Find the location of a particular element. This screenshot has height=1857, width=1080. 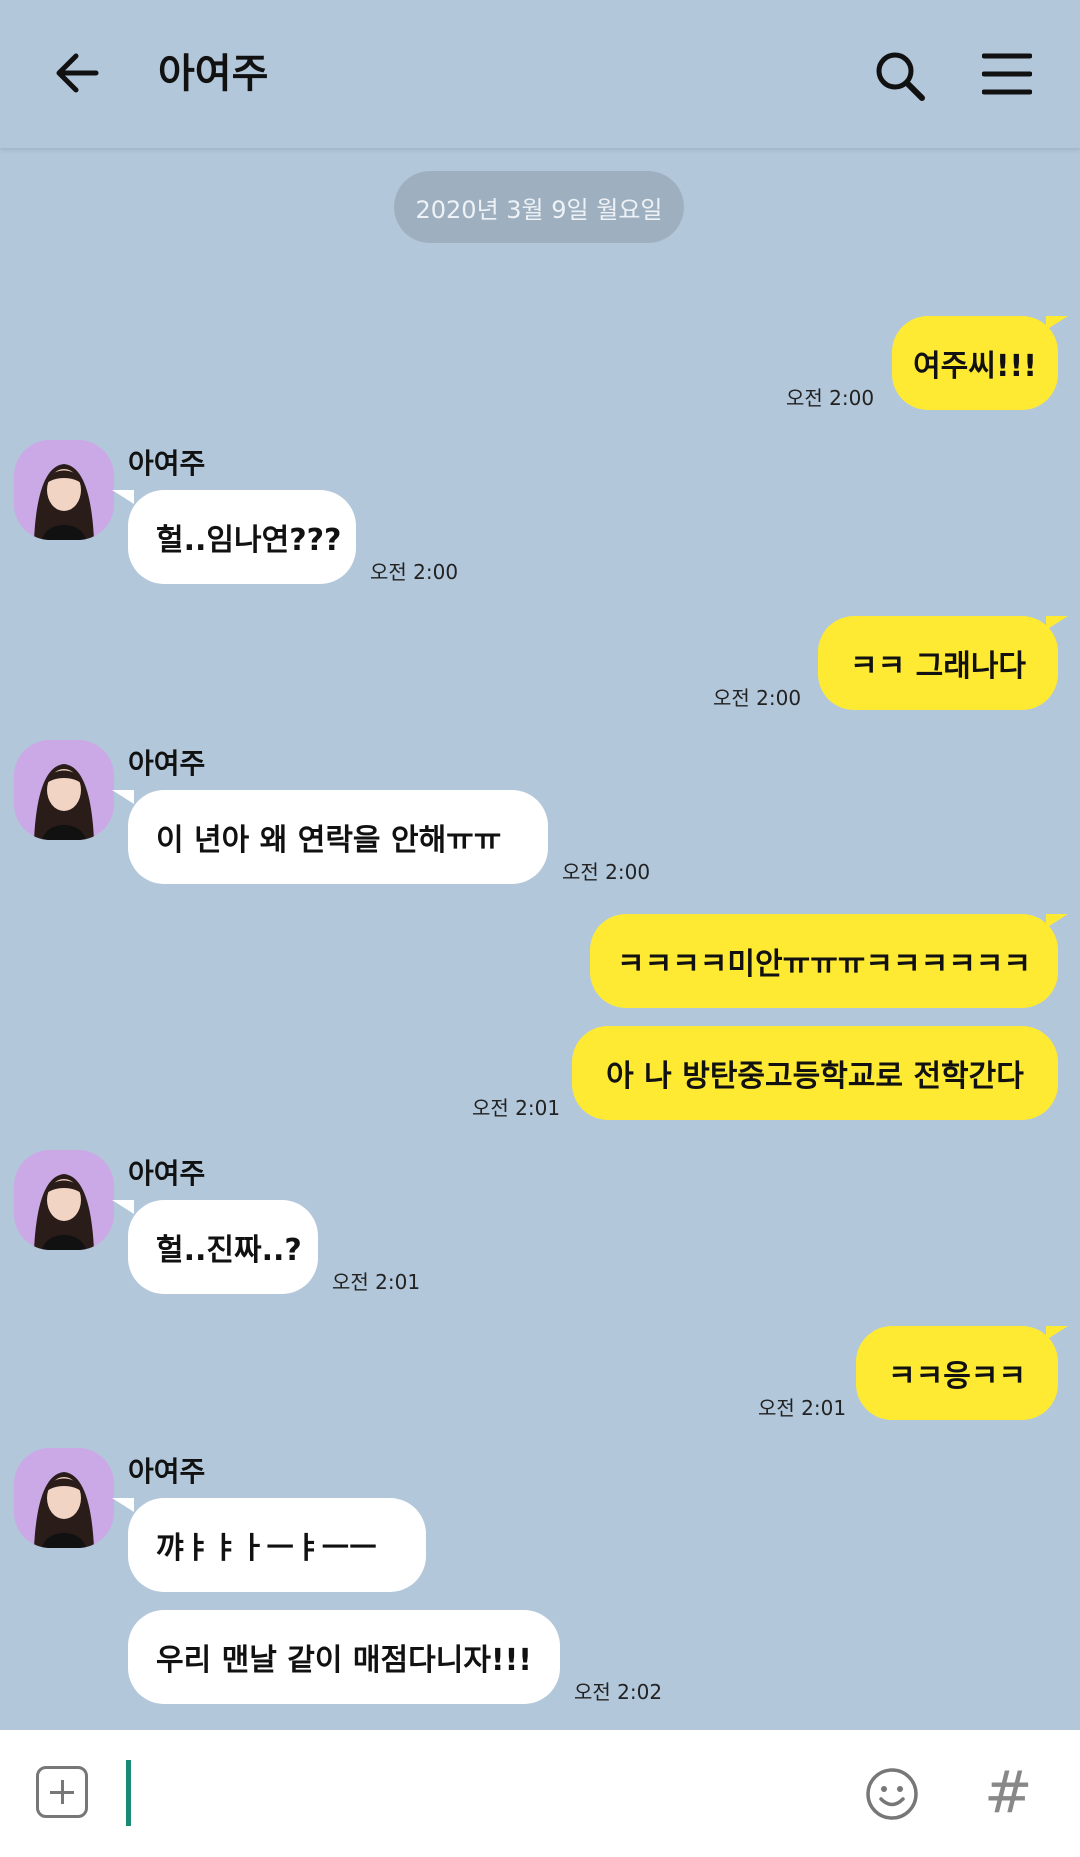

friend-message-bubble: 꺄ㅑㅑㅏㅡㅑㅡㅡ is located at coordinates (277, 1545).